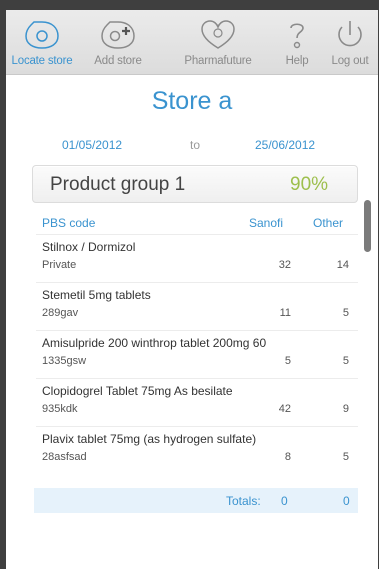 Image resolution: width=379 pixels, height=569 pixels. Describe the element at coordinates (218, 35) in the screenshot. I see `pharmafuture-icon` at that location.